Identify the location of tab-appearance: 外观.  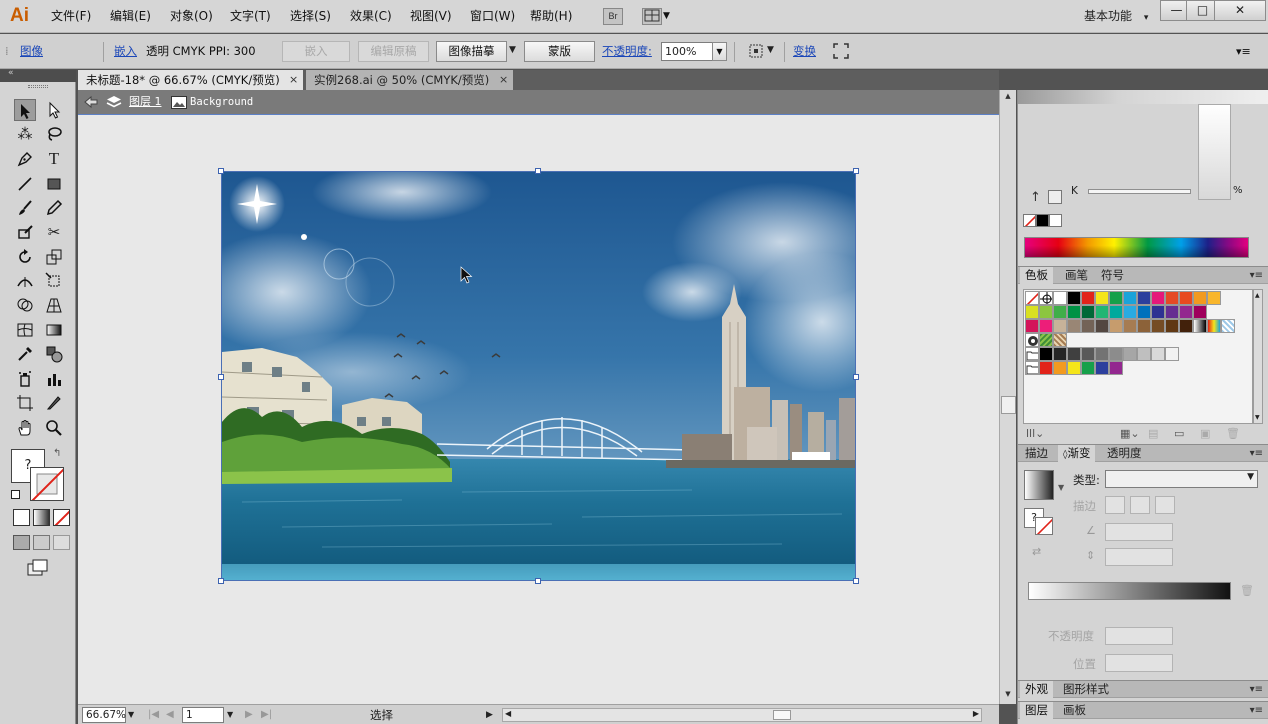
(1036, 689).